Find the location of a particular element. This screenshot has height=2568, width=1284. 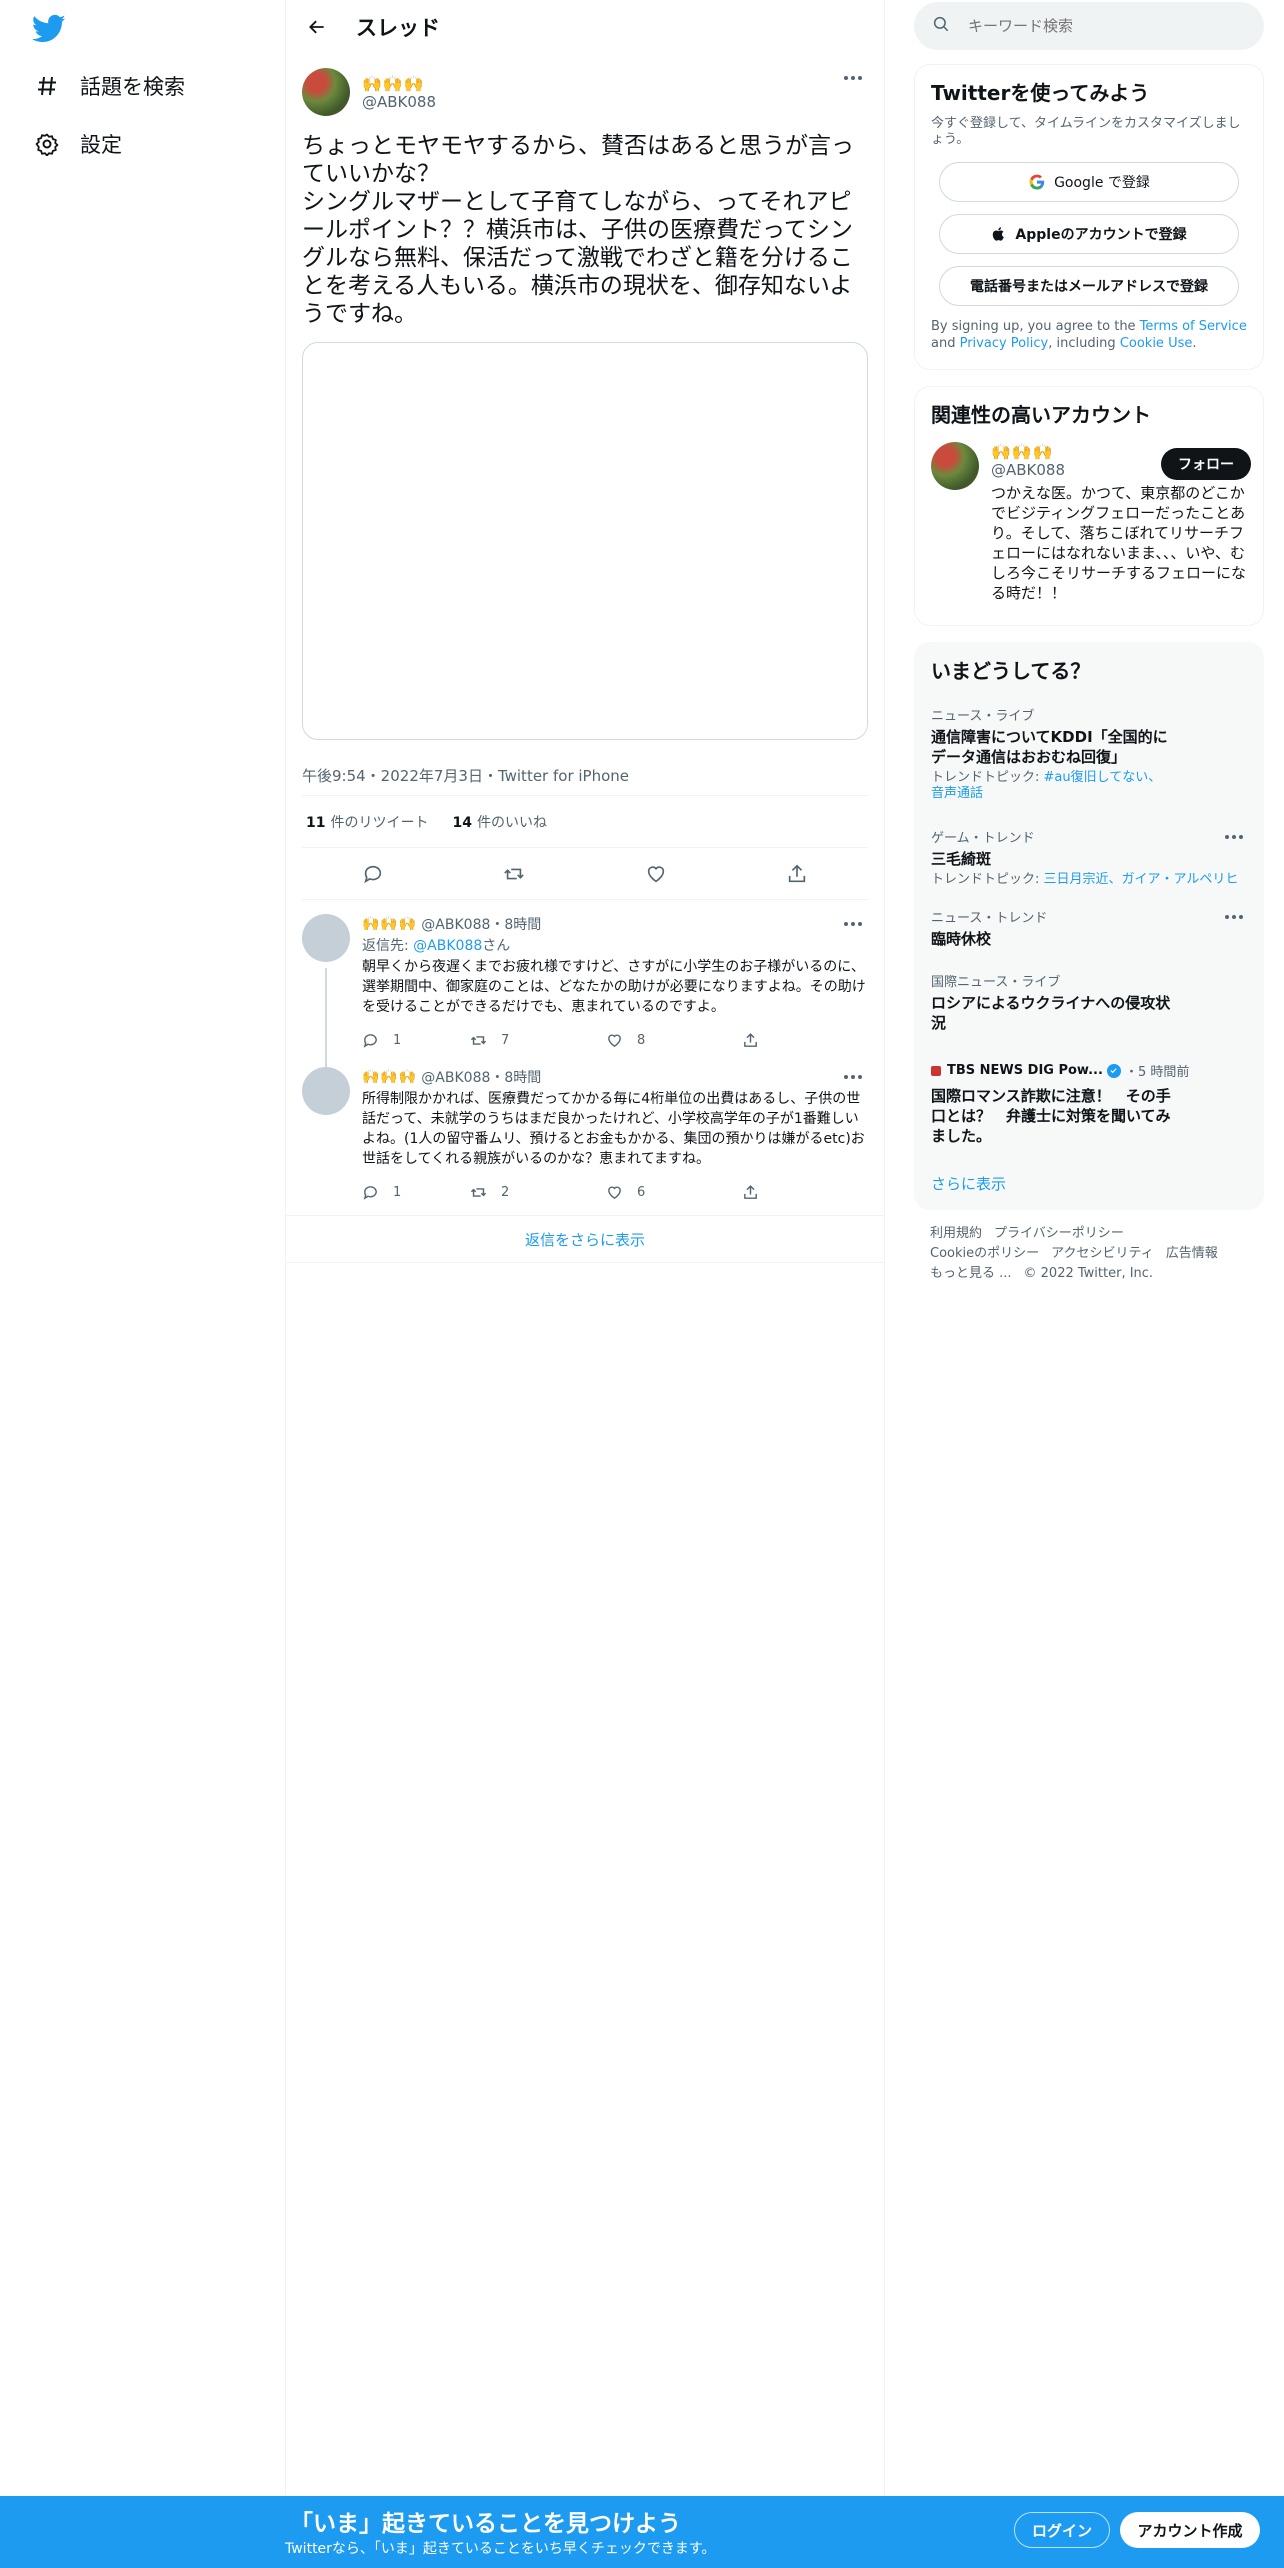

retweet-stat: 11 件のリツイート is located at coordinates (367, 822).